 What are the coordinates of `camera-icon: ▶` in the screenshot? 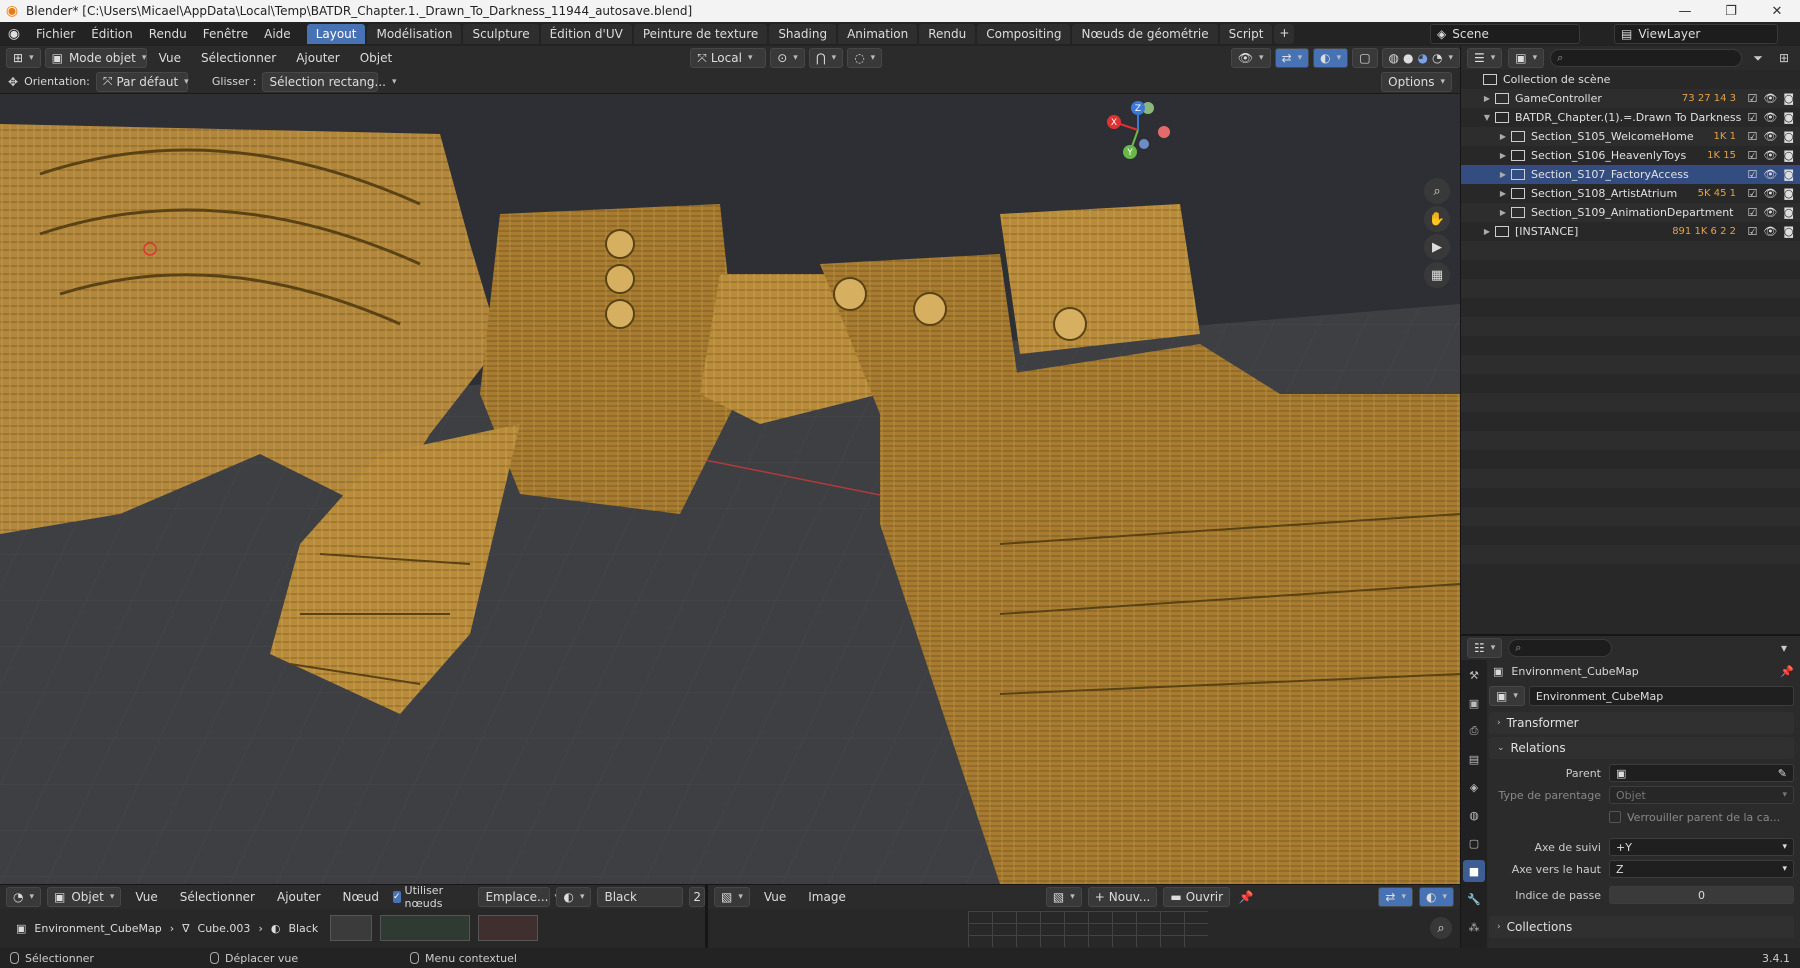 It's located at (1437, 247).